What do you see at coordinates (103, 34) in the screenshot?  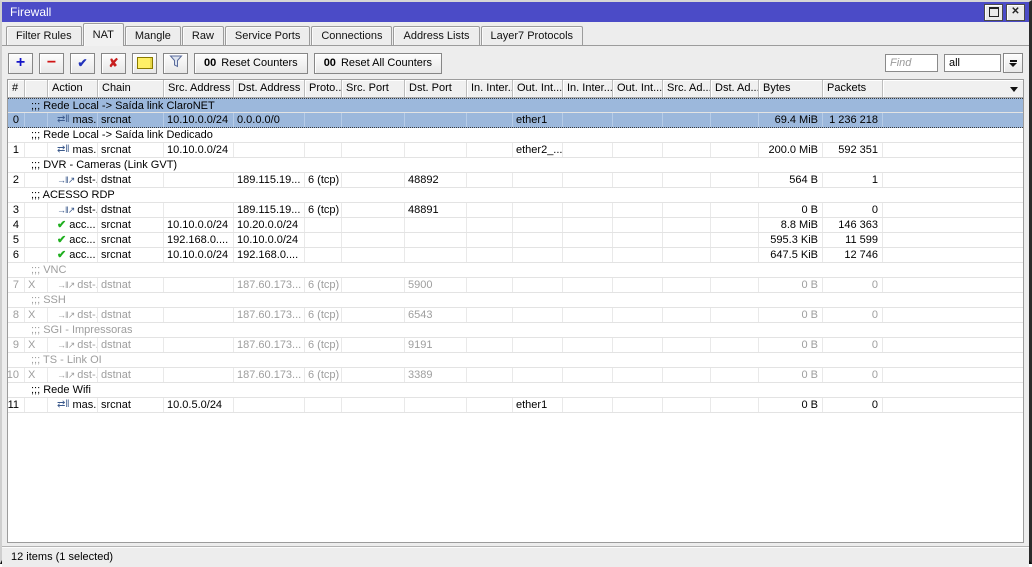 I see `tab-nat: NAT` at bounding box center [103, 34].